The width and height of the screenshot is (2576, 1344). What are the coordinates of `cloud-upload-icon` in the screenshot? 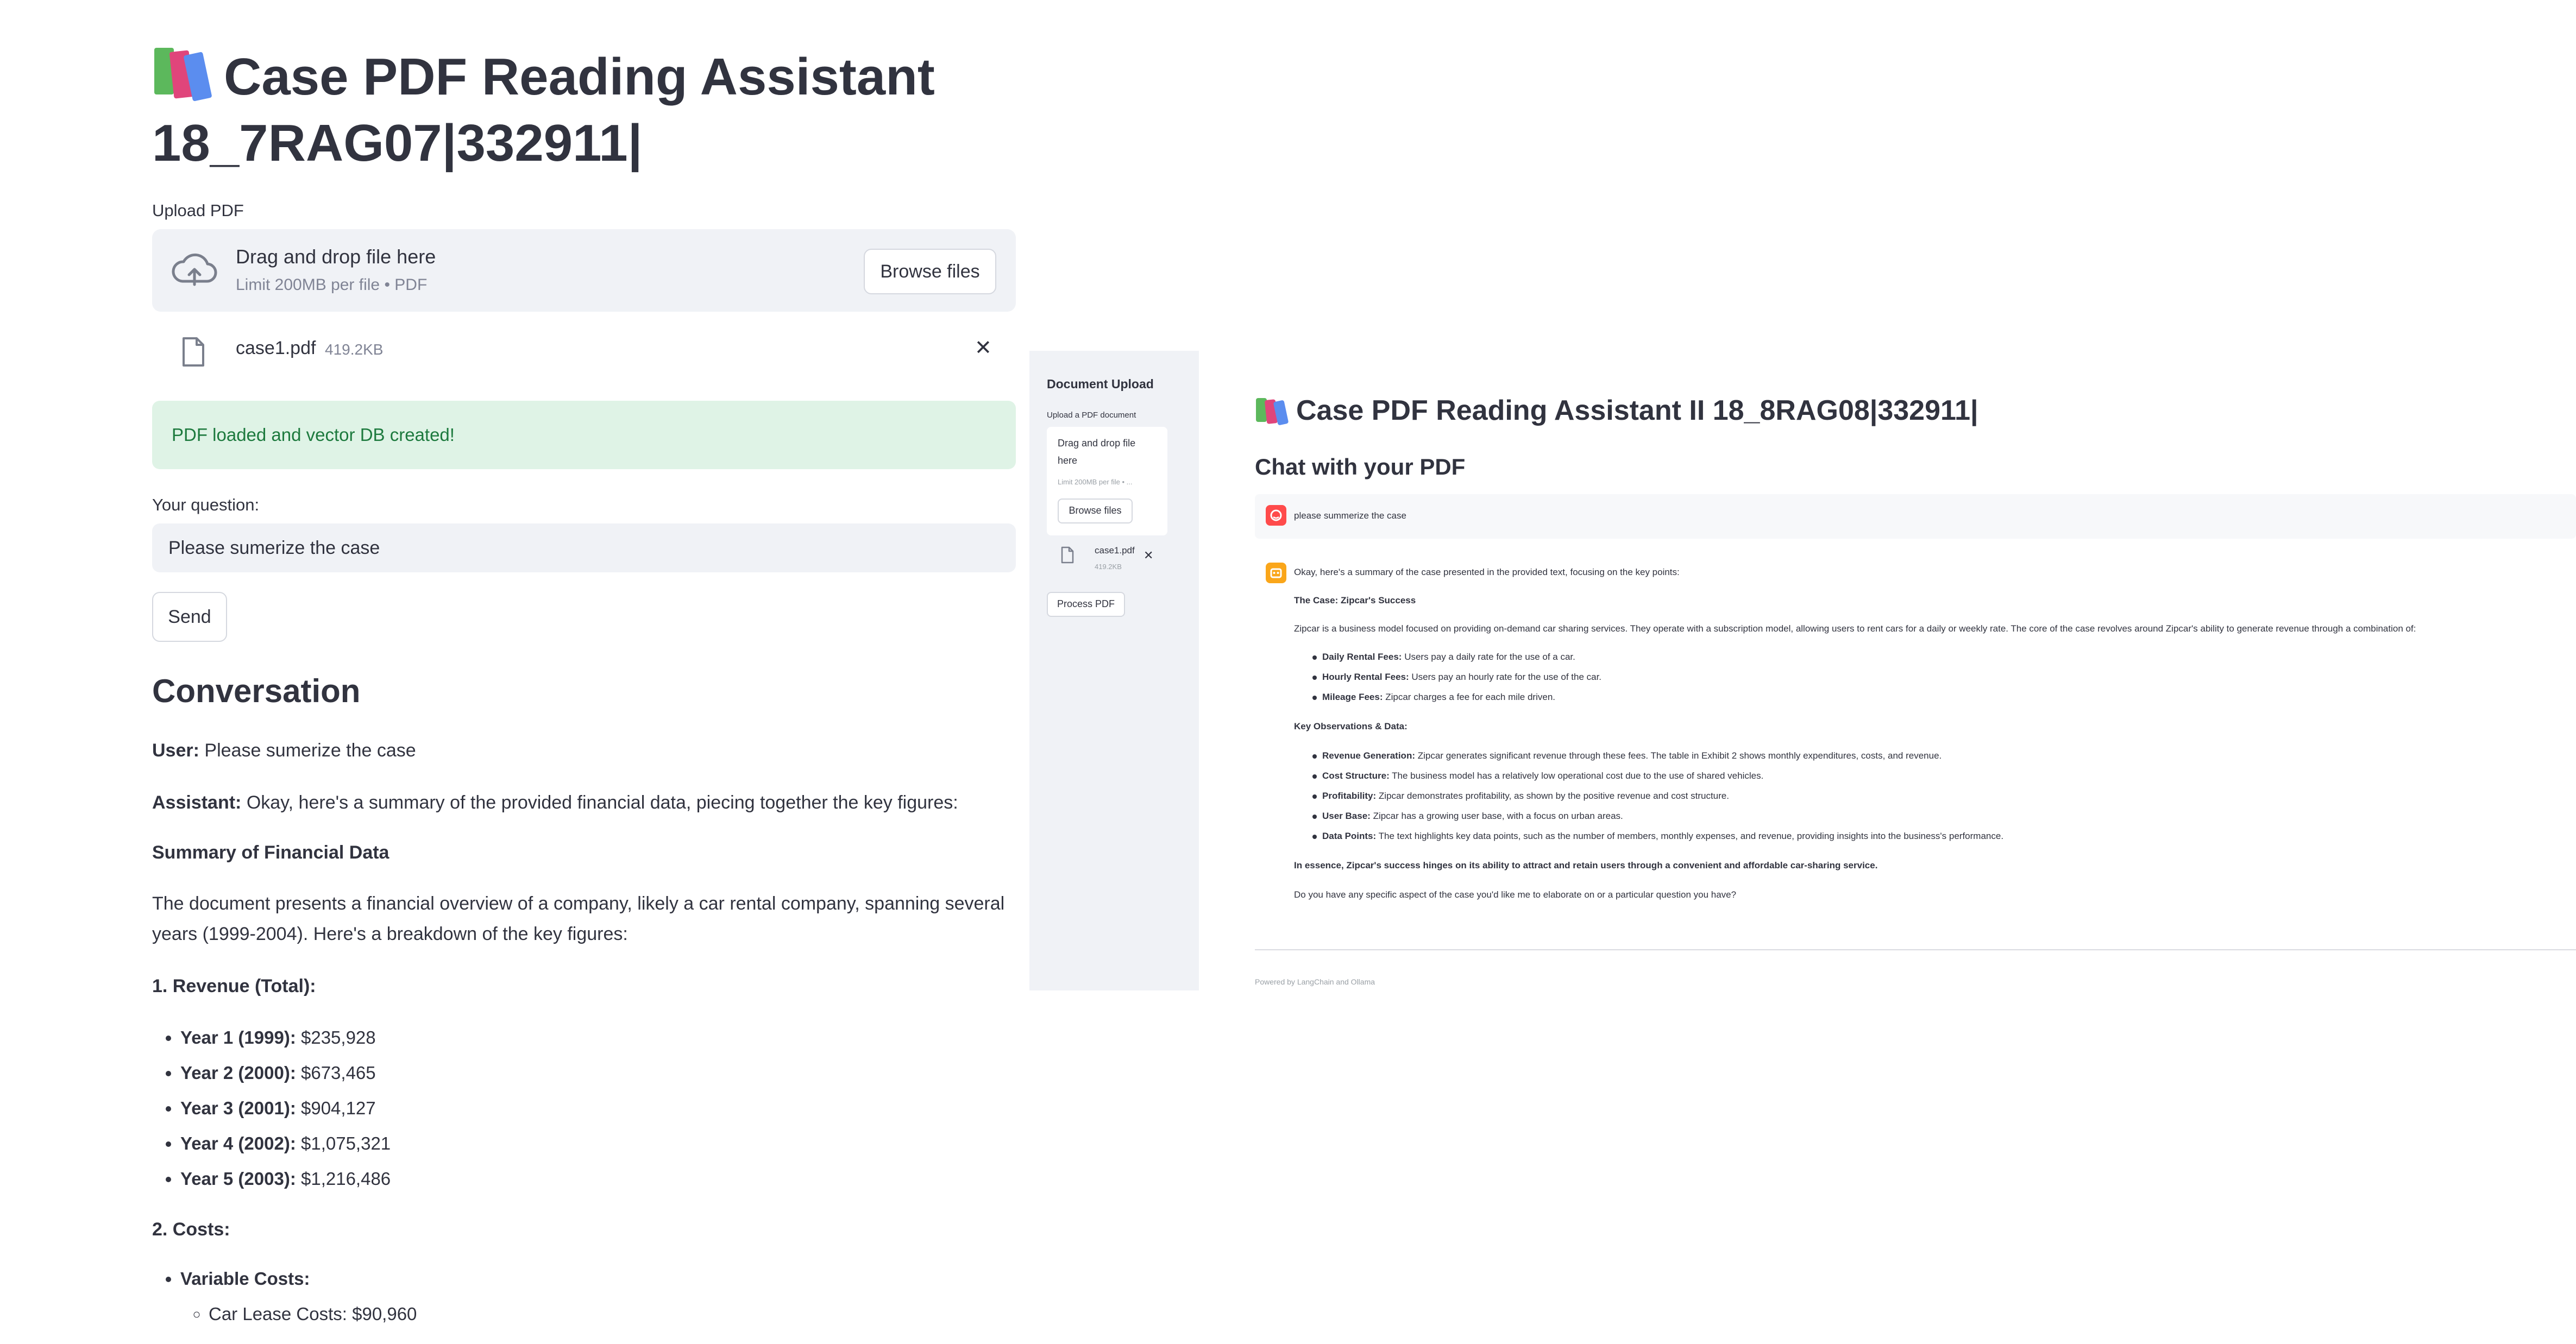 It's located at (194, 269).